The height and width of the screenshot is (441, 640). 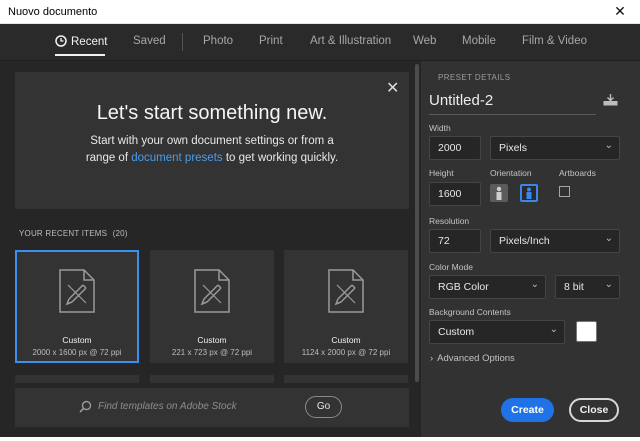 What do you see at coordinates (594, 410) in the screenshot?
I see `close-button: Close` at bounding box center [594, 410].